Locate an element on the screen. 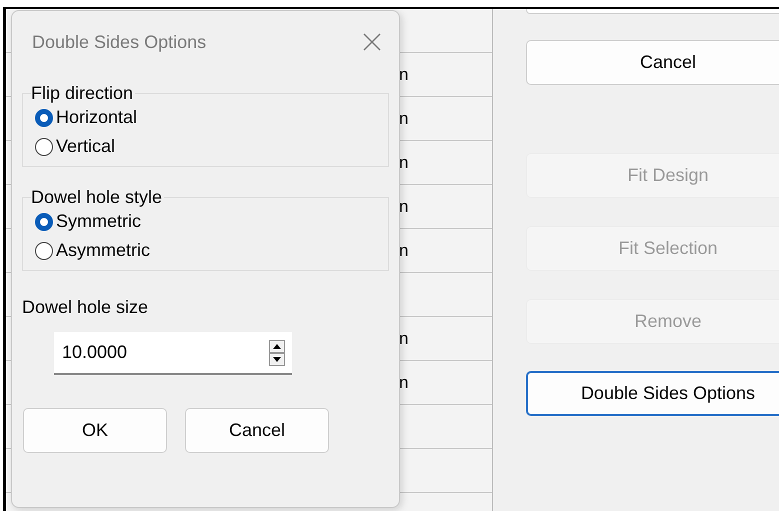 The width and height of the screenshot is (779, 511). radio-option: Vertical is located at coordinates (211, 146).